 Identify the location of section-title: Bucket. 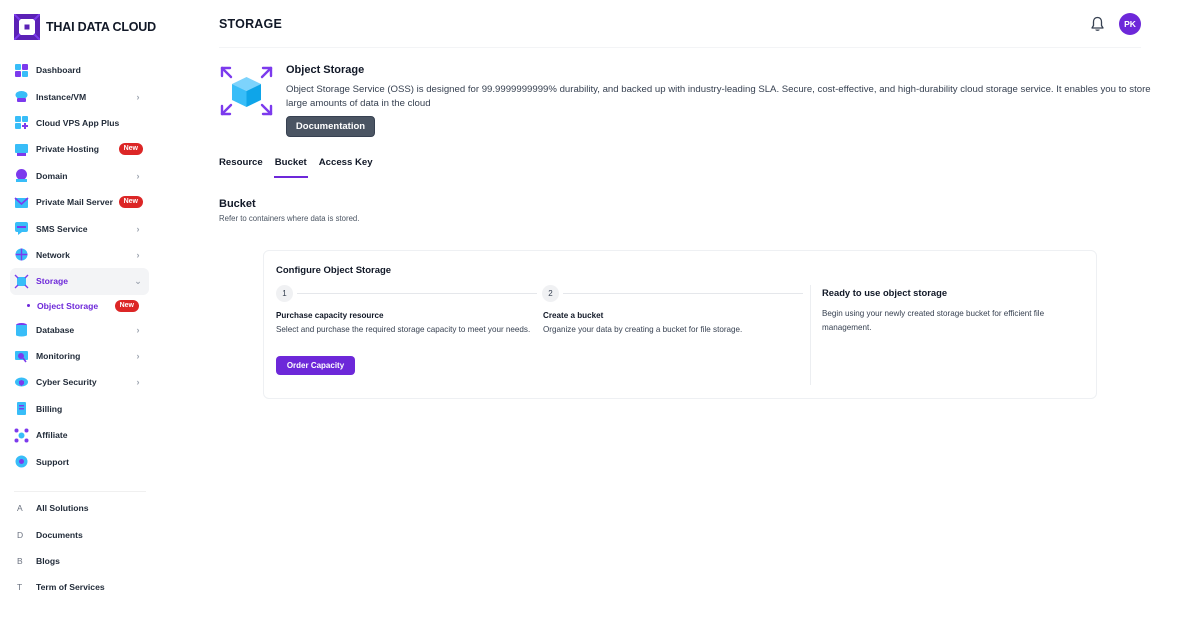
(237, 204).